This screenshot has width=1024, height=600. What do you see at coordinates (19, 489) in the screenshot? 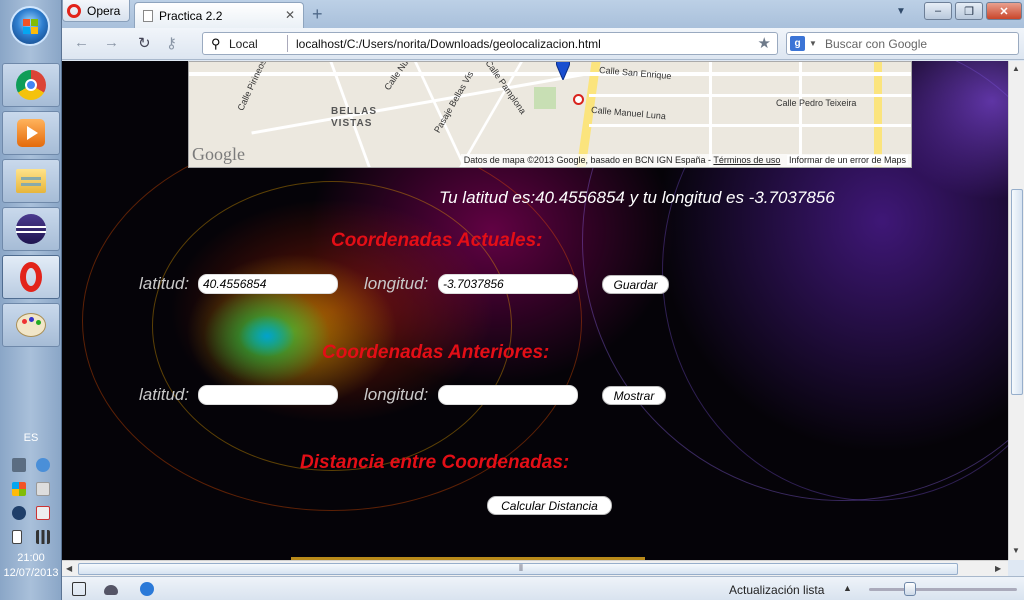
I see `action-center-icon` at bounding box center [19, 489].